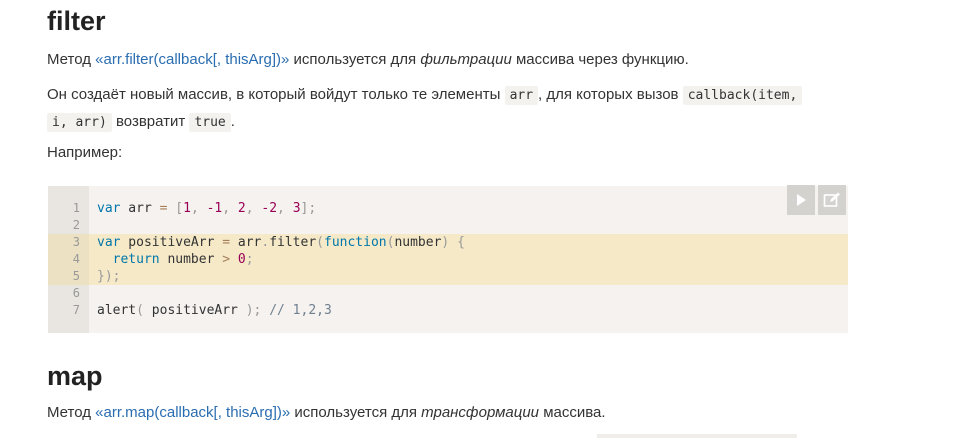 Image resolution: width=963 pixels, height=438 pixels. I want to click on code-line-4: 4 return number > 0;, so click(448, 259).